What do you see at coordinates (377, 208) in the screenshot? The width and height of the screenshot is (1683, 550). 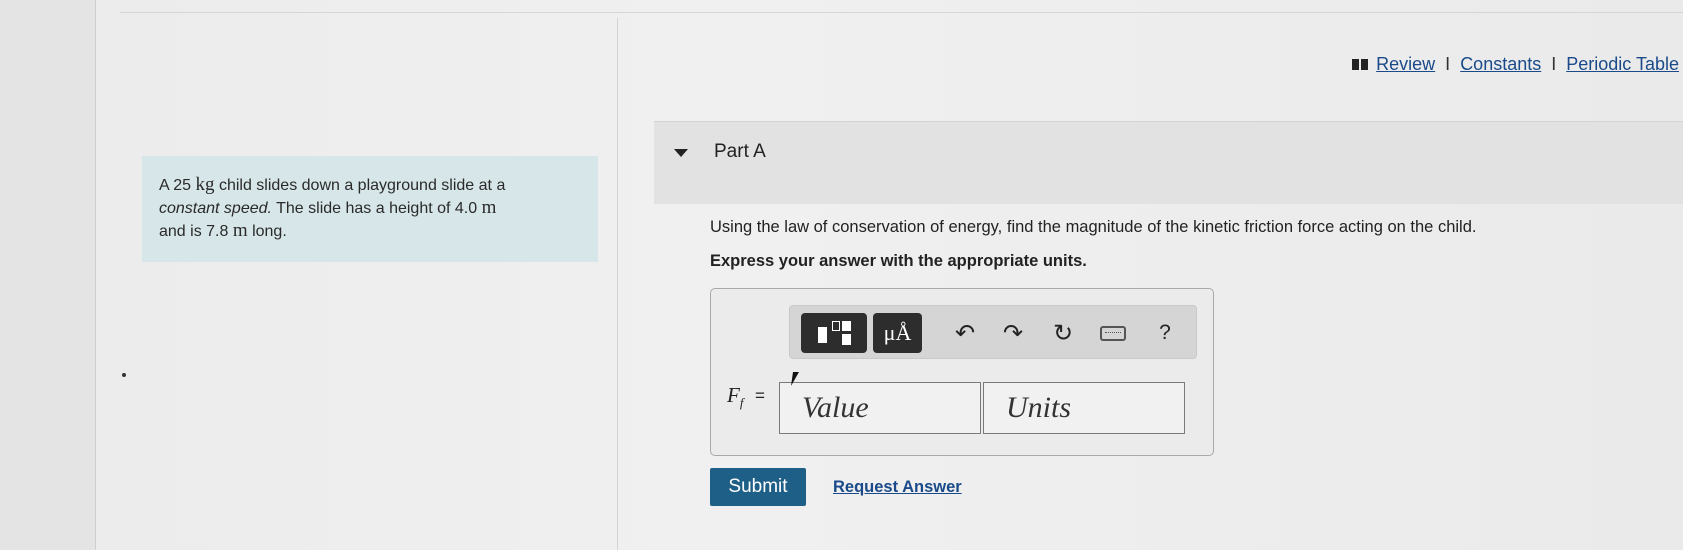 I see `problem-text-3: The slide has a height of 4.0` at bounding box center [377, 208].